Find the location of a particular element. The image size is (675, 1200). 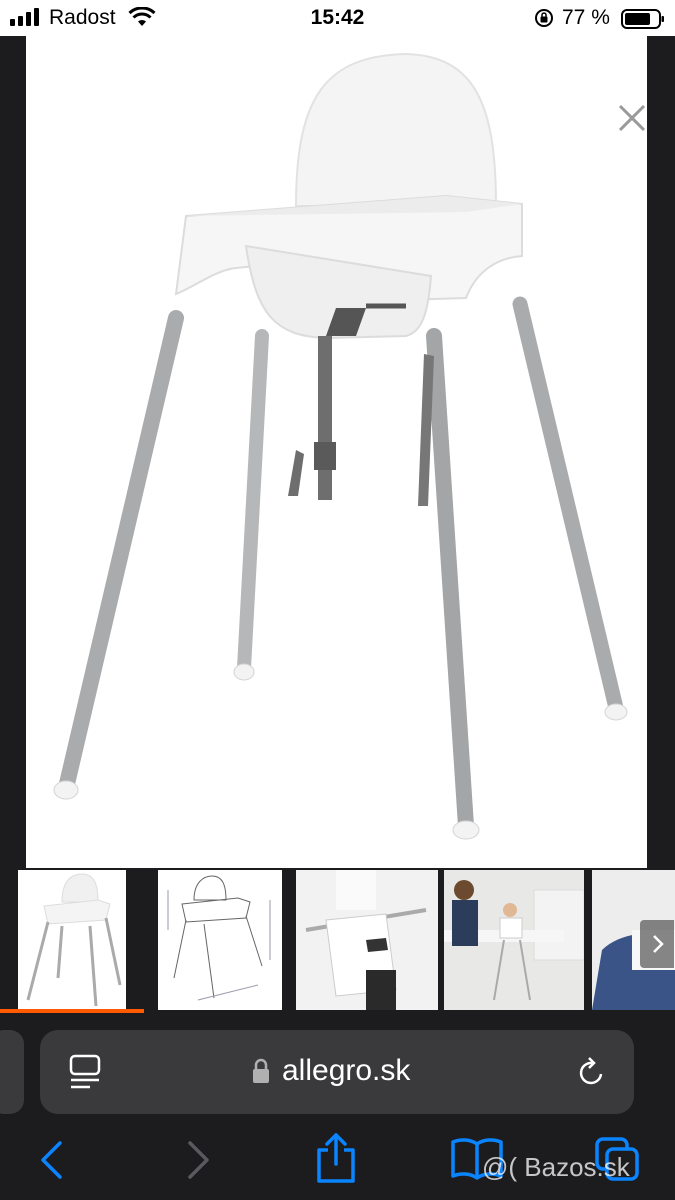

dimensions-drawing-image is located at coordinates (219, 938).